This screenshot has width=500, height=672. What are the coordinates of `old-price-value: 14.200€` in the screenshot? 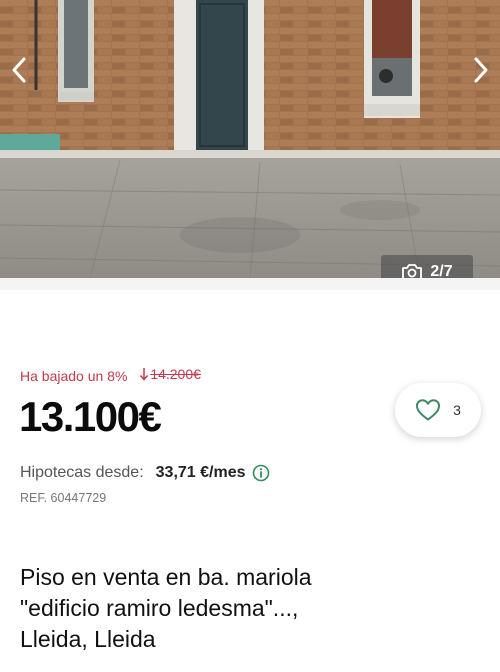 It's located at (175, 374).